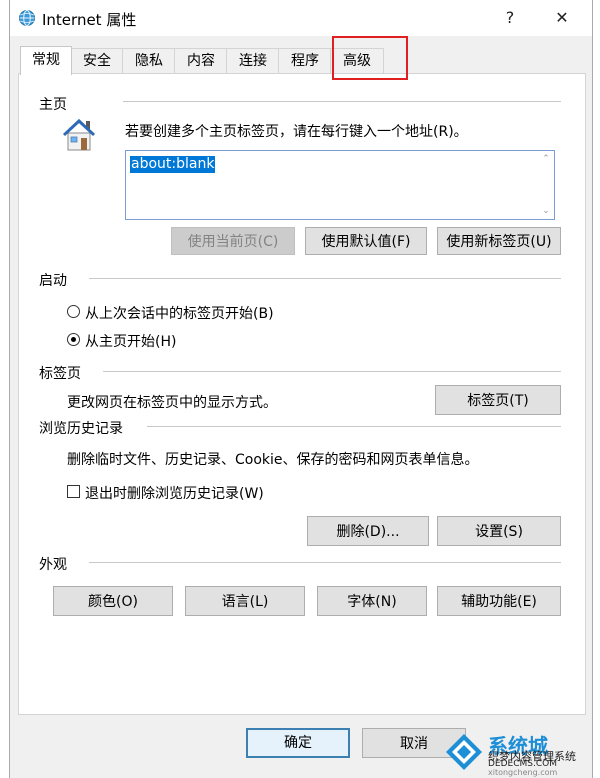  Describe the element at coordinates (253, 60) in the screenshot. I see `tab-connections: 连接` at that location.